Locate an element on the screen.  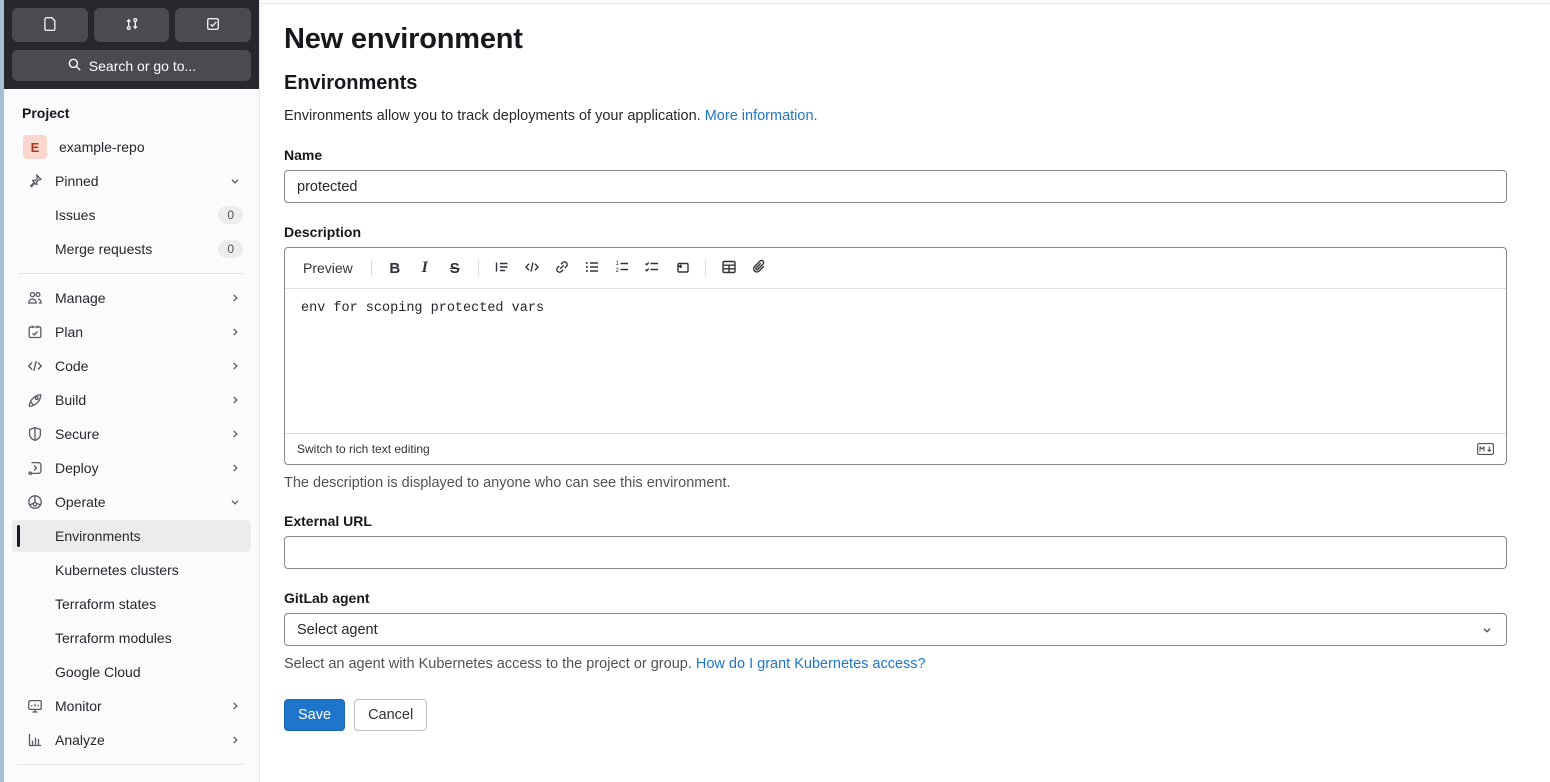
sidebar-item-operate: Operate is located at coordinates (131, 502).